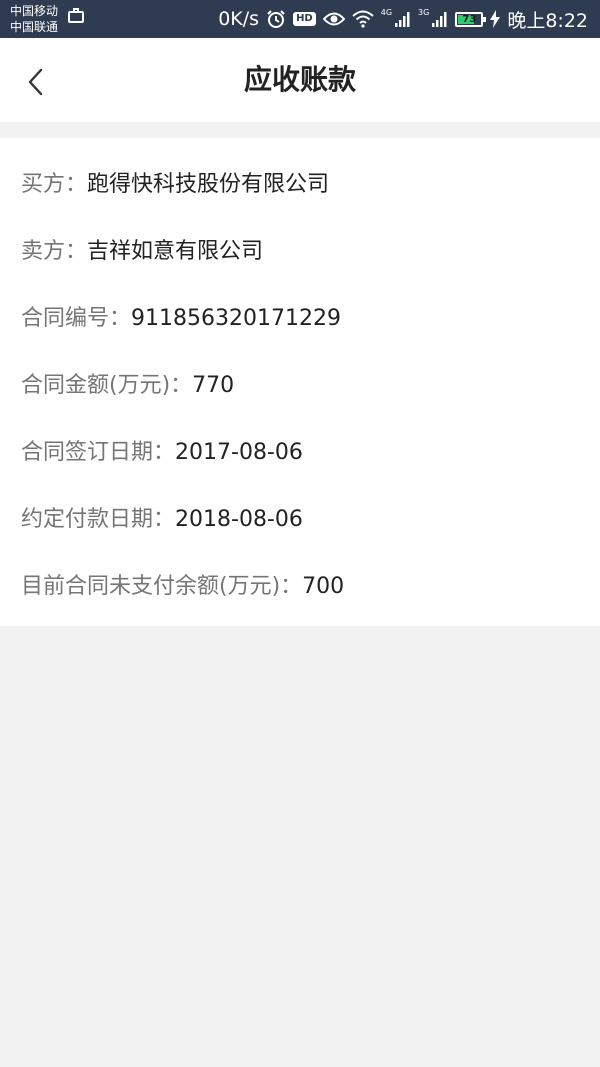 This screenshot has height=1067, width=600. I want to click on contract-amount-label: 合同金额(万元)：, so click(107, 385).